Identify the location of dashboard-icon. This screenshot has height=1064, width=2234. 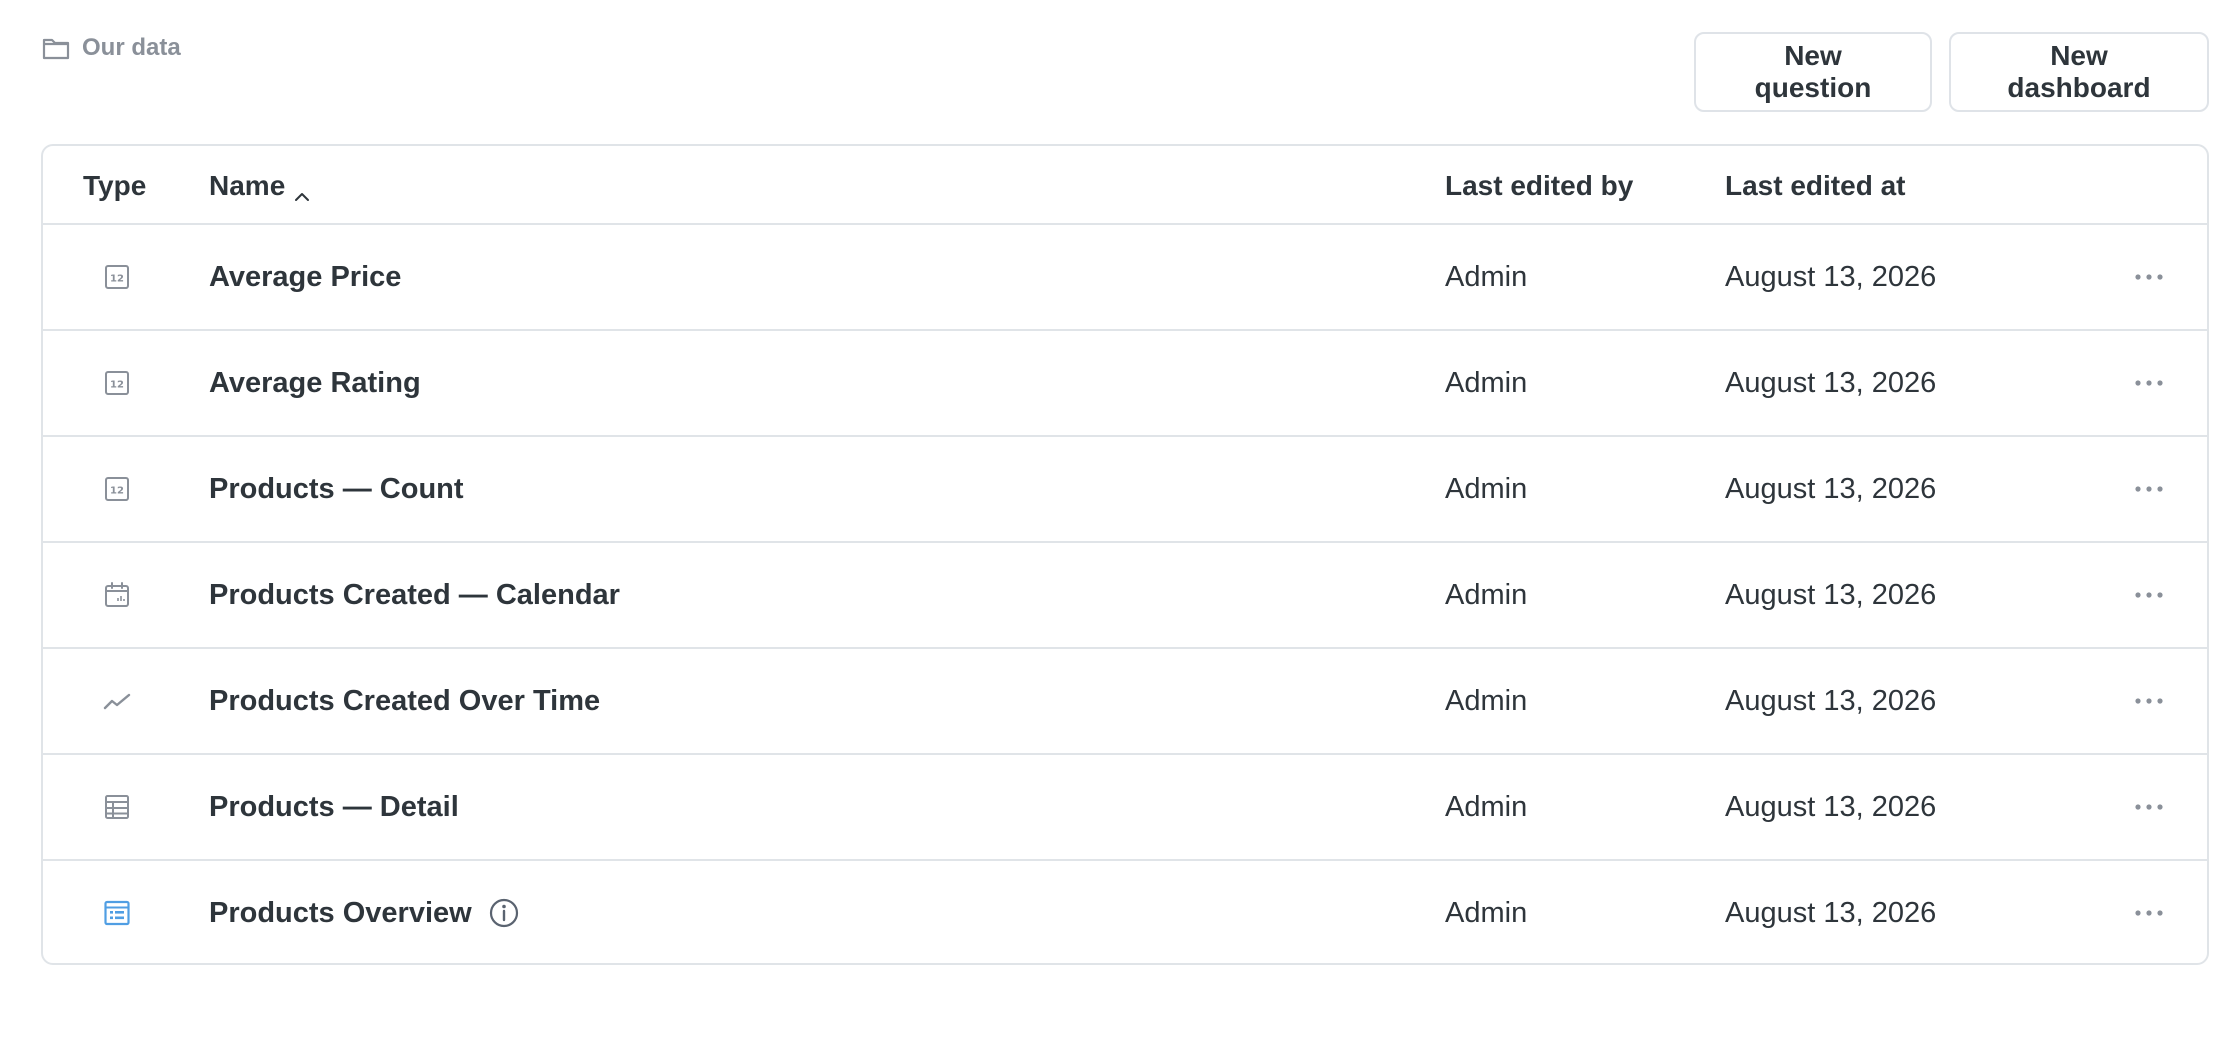
(117, 912).